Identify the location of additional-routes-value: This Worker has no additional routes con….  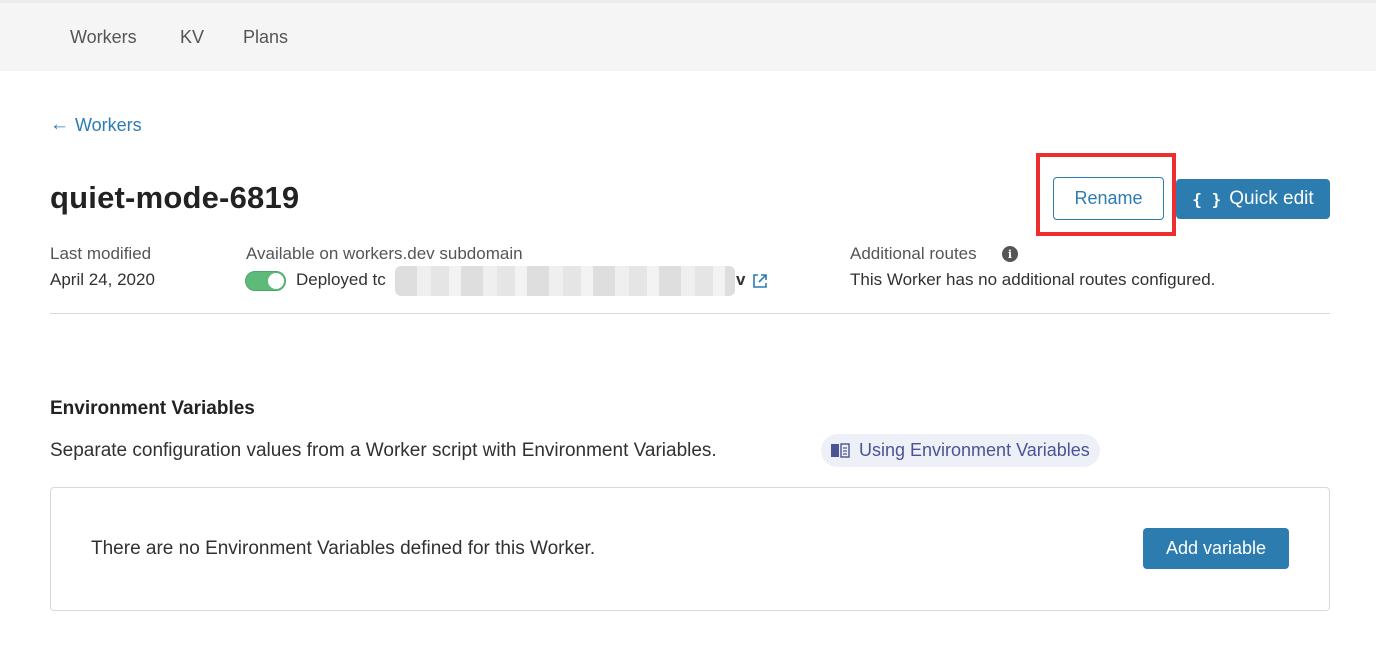
(1033, 279).